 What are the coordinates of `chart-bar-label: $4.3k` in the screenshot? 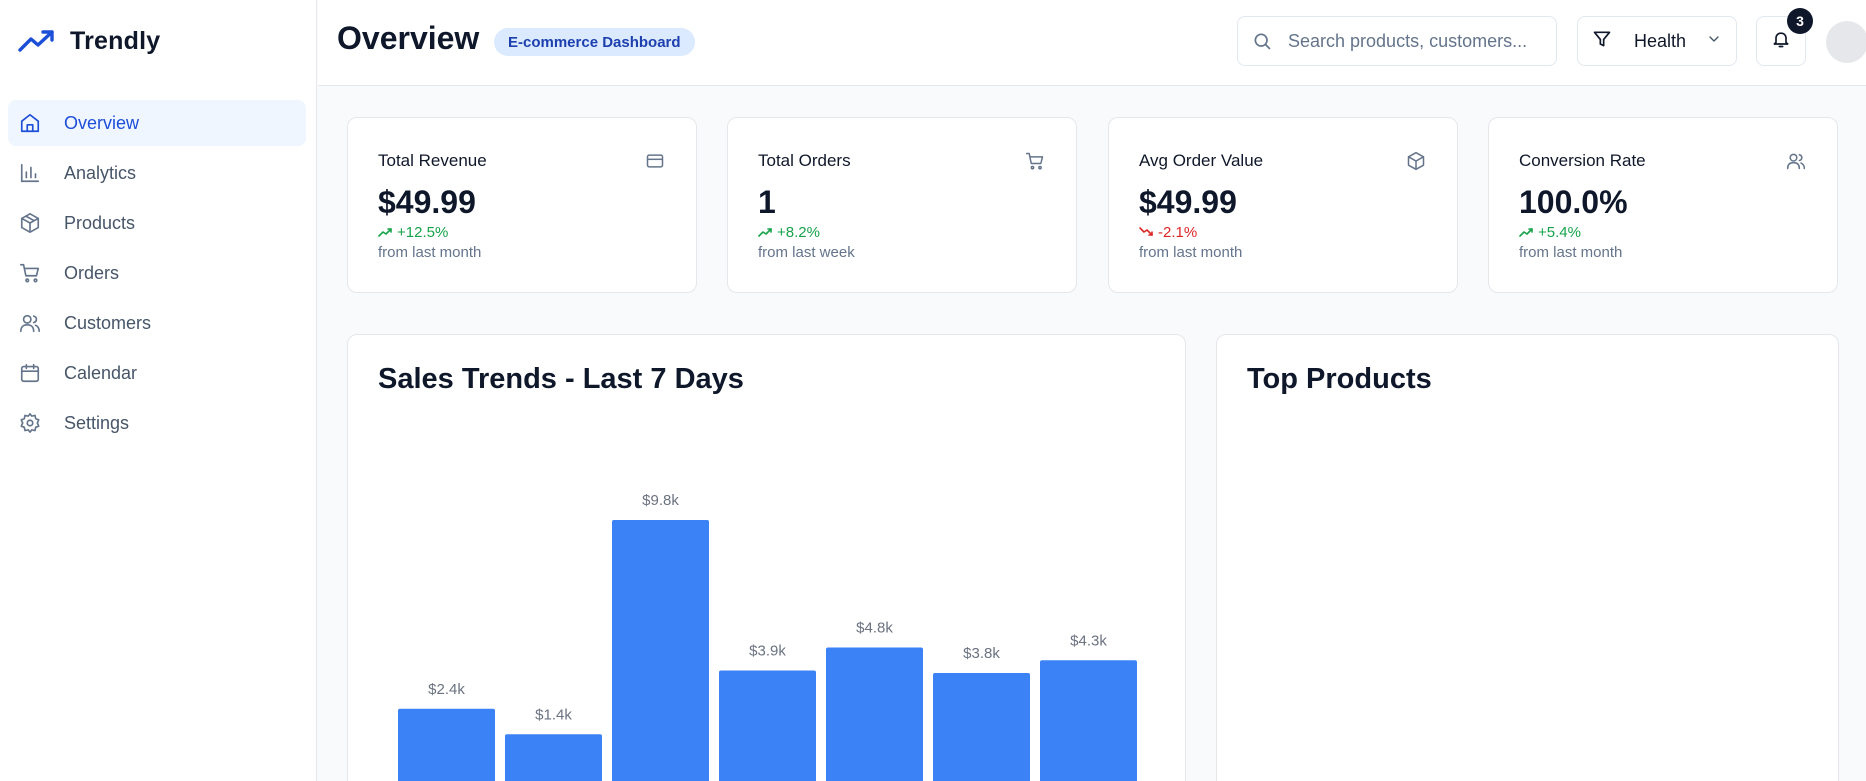 It's located at (1088, 640).